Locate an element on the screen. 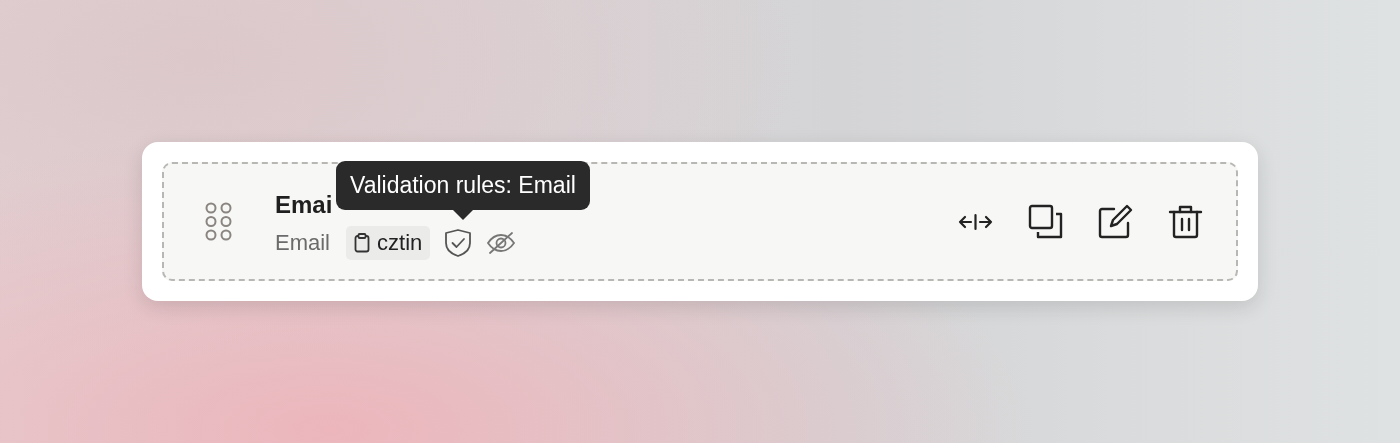 The width and height of the screenshot is (1400, 443). edit-icon is located at coordinates (1115, 221).